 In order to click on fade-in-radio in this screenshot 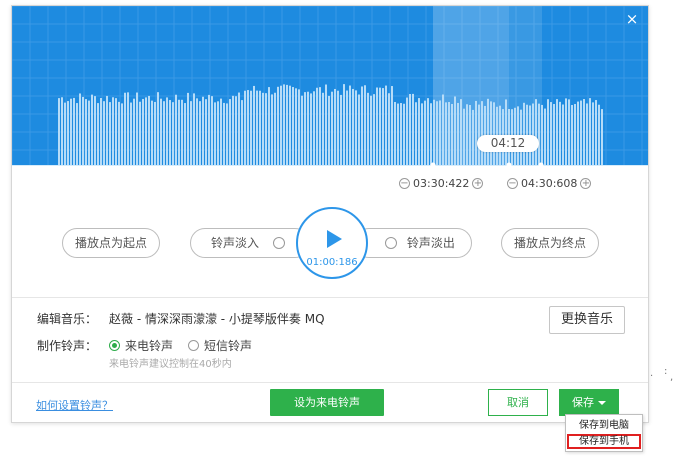, I will do `click(278, 242)`.